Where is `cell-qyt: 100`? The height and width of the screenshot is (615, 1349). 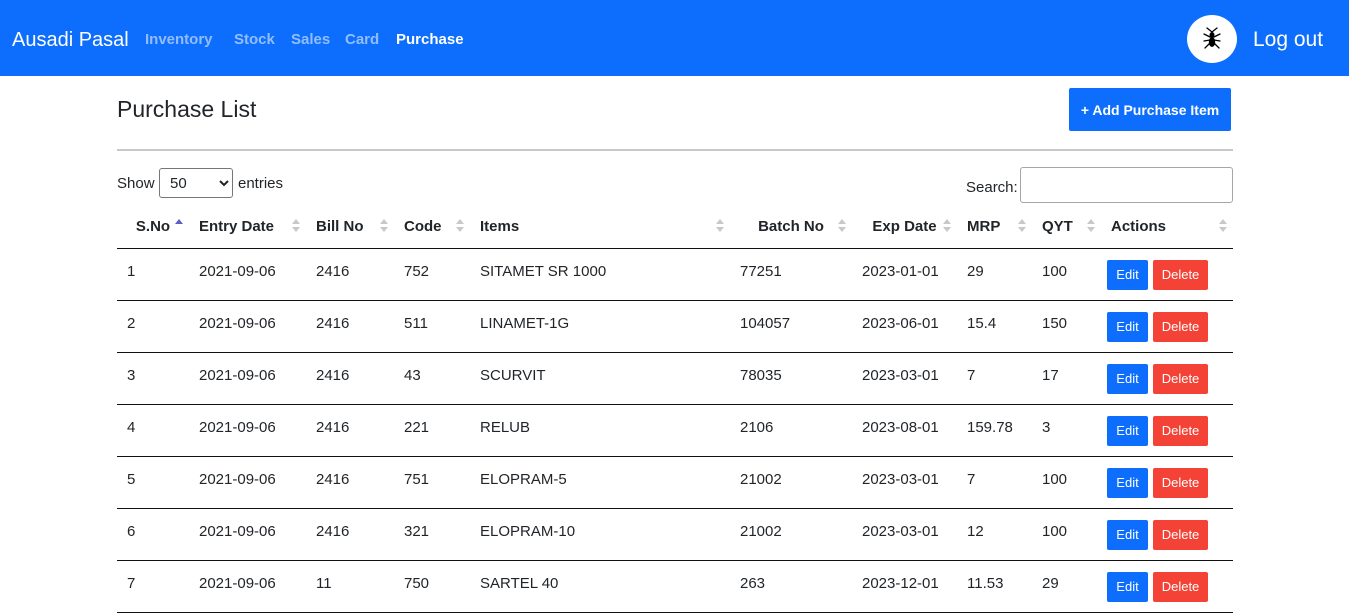
cell-qyt: 100 is located at coordinates (1066, 534).